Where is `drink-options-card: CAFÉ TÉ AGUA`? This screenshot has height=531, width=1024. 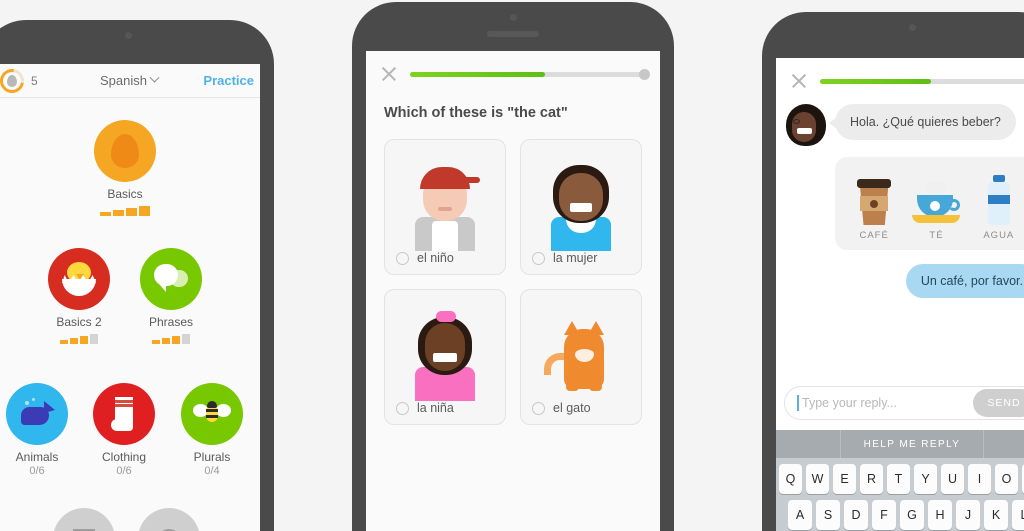 drink-options-card: CAFÉ TÉ AGUA is located at coordinates (929, 203).